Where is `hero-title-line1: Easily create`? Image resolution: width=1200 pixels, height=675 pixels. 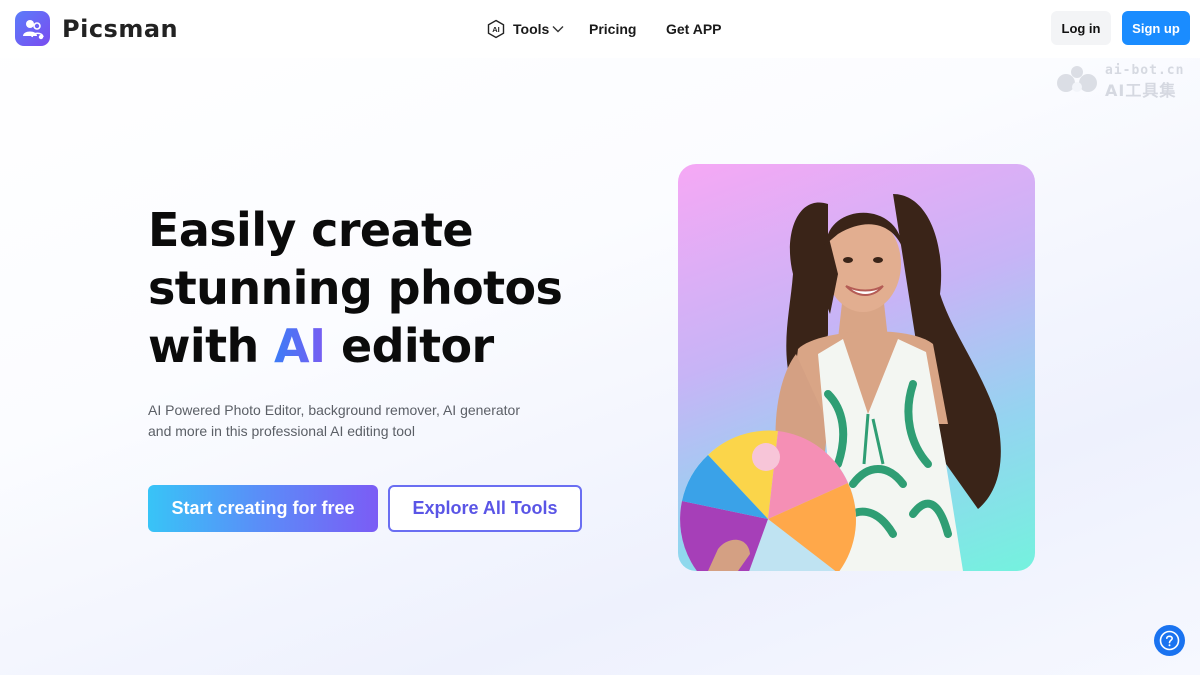 hero-title-line1: Easily create is located at coordinates (311, 230).